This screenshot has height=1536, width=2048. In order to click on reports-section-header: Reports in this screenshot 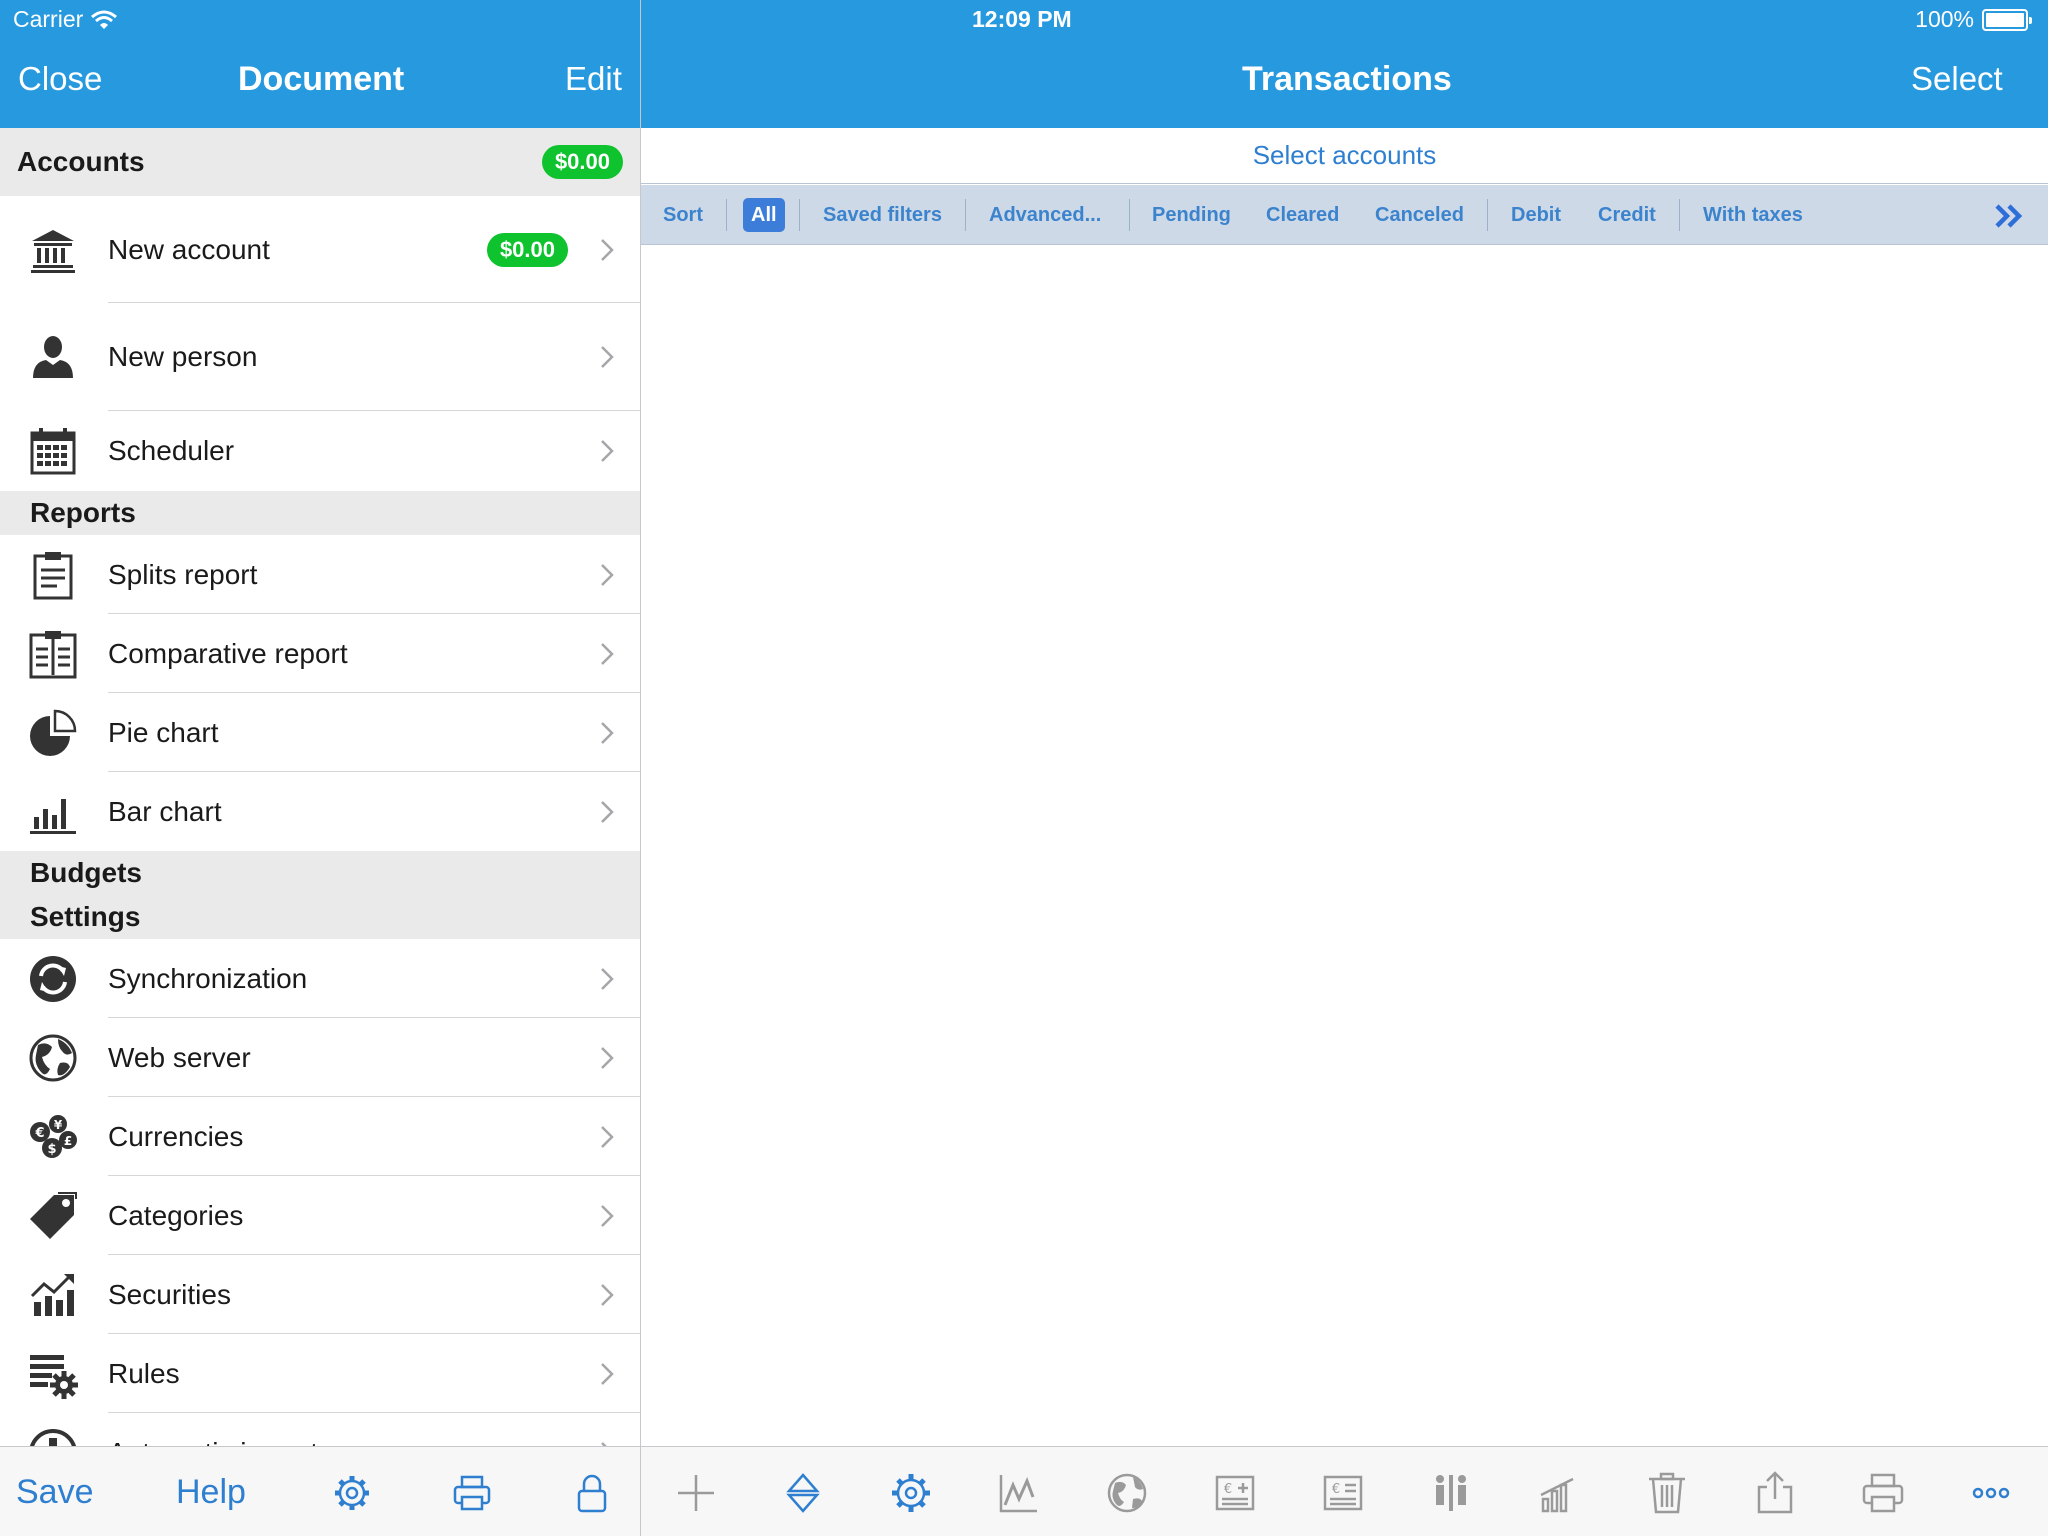, I will do `click(320, 513)`.